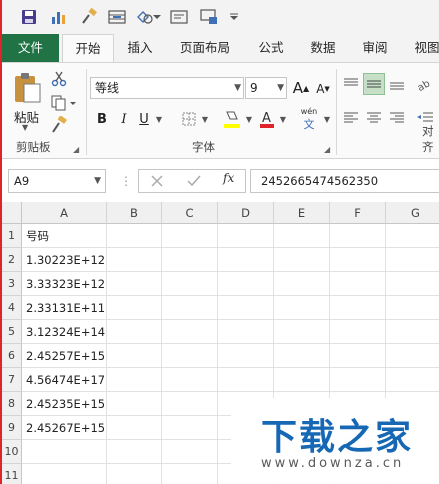 The width and height of the screenshot is (439, 484). Describe the element at coordinates (64, 260) in the screenshot. I see `cell-a: 1.30223E+12` at that location.